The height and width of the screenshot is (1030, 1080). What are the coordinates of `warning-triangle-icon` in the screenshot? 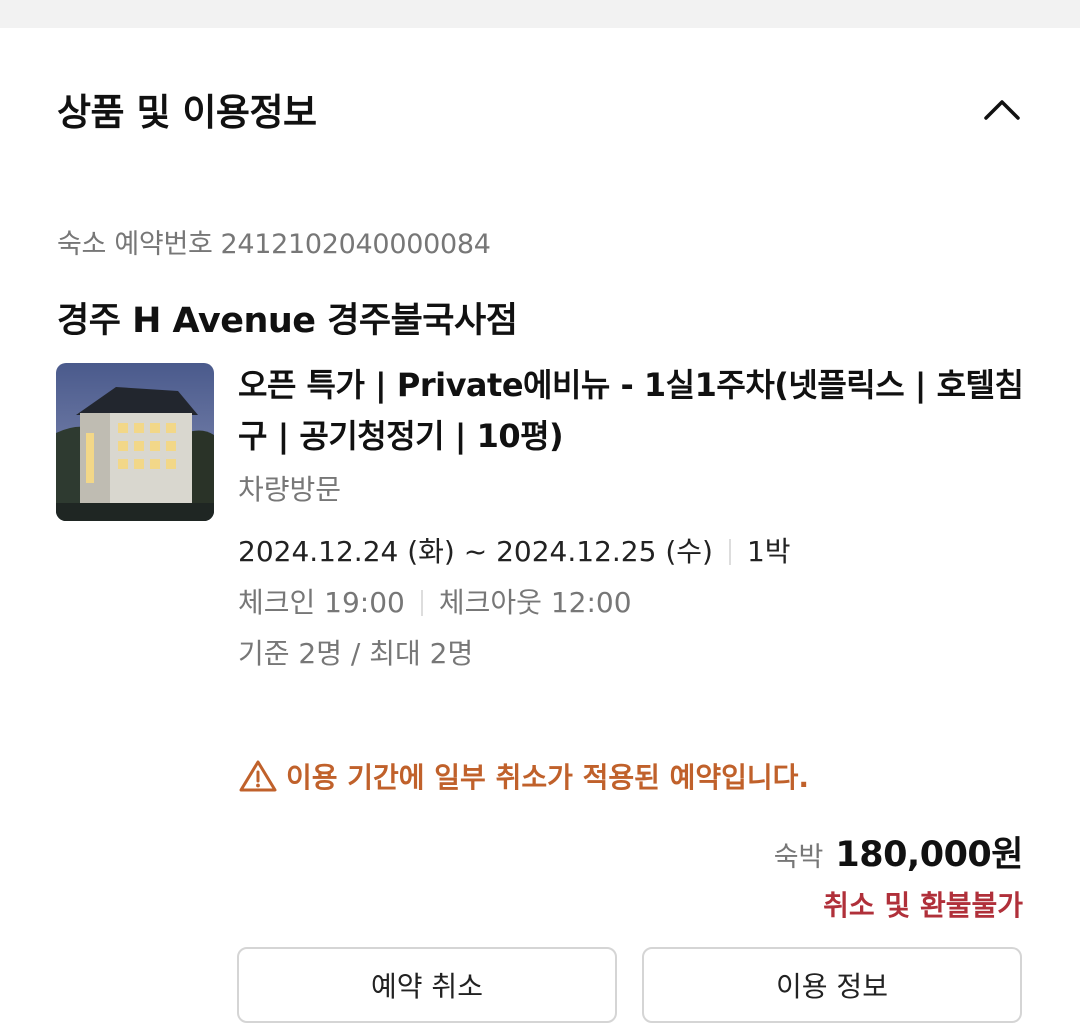 It's located at (258, 776).